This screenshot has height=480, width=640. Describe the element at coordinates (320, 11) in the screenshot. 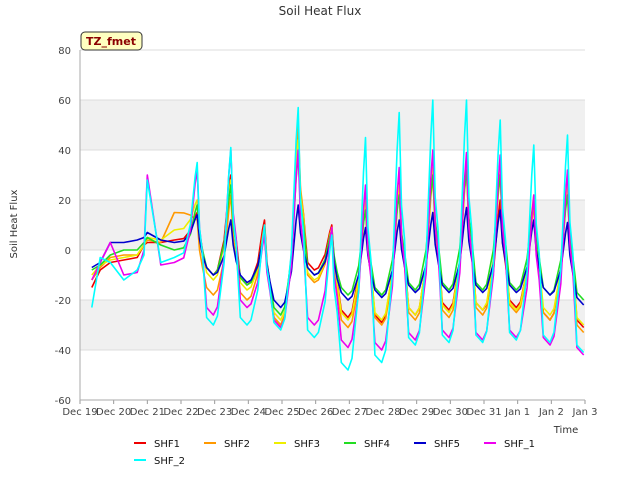

I see `chart-title: Soil Heat Flux` at that location.